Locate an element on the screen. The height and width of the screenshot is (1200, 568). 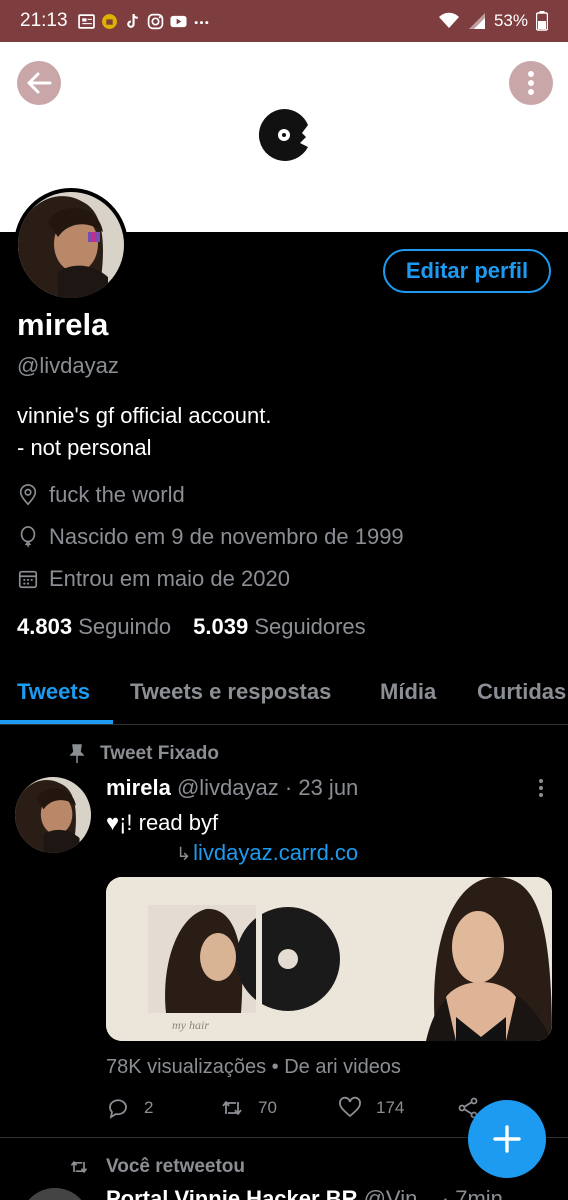
profile-joined: Entrou em maio de 2020 is located at coordinates (153, 579).